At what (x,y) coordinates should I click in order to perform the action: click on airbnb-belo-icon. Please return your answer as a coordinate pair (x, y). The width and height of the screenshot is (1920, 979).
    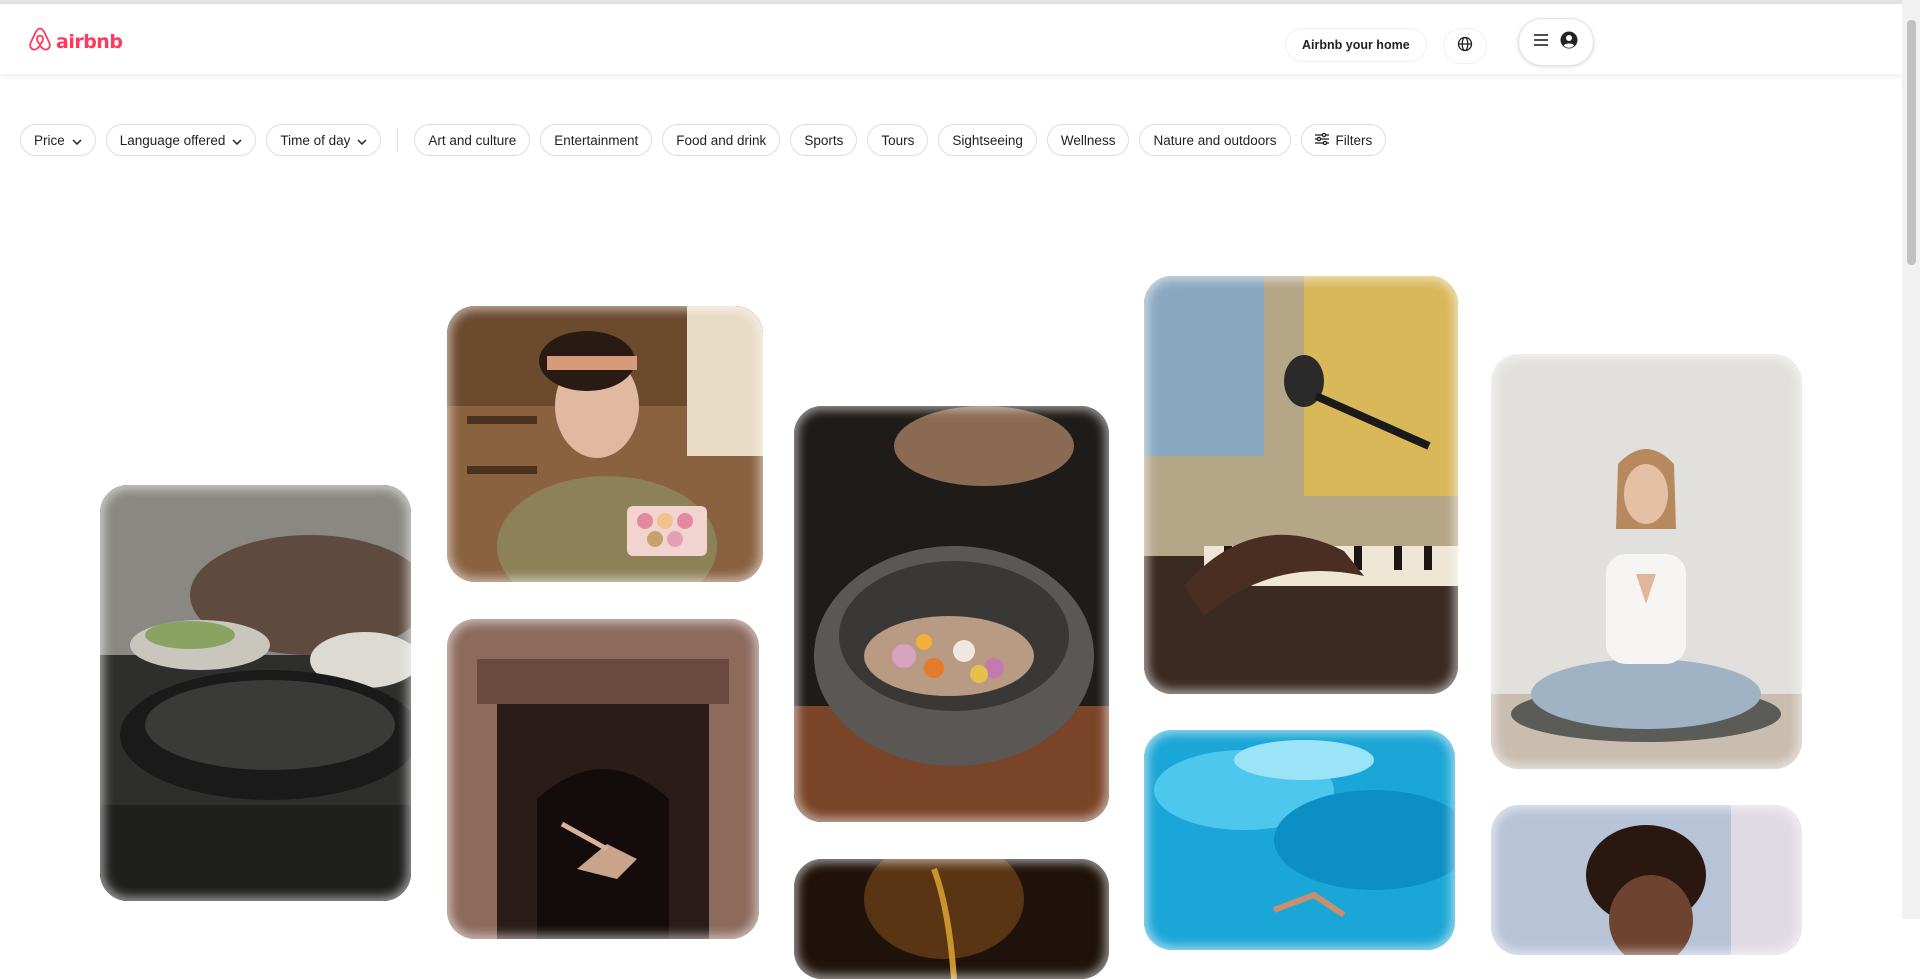
    Looking at the image, I should click on (40, 41).